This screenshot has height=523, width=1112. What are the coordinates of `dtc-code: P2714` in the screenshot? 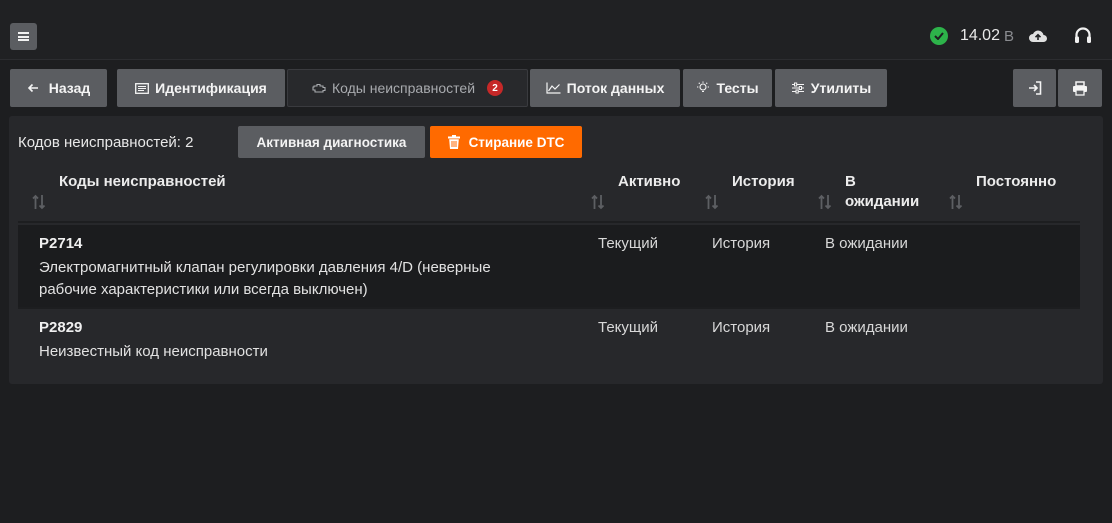 It's located at (61, 243).